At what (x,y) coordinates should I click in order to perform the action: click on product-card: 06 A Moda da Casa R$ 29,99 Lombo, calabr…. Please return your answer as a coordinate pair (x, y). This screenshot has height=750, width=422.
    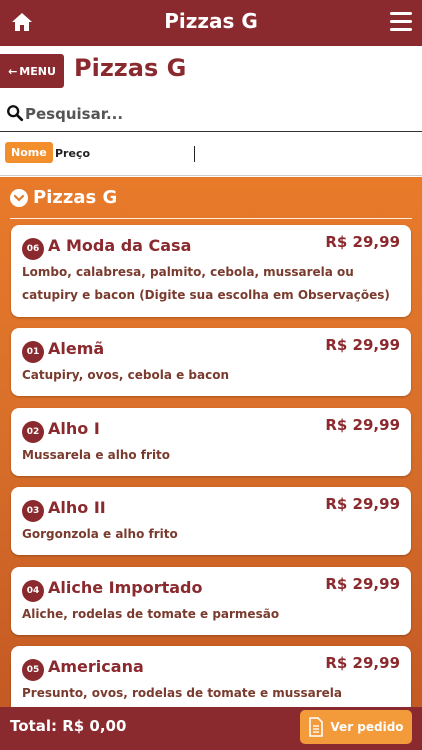
    Looking at the image, I should click on (211, 271).